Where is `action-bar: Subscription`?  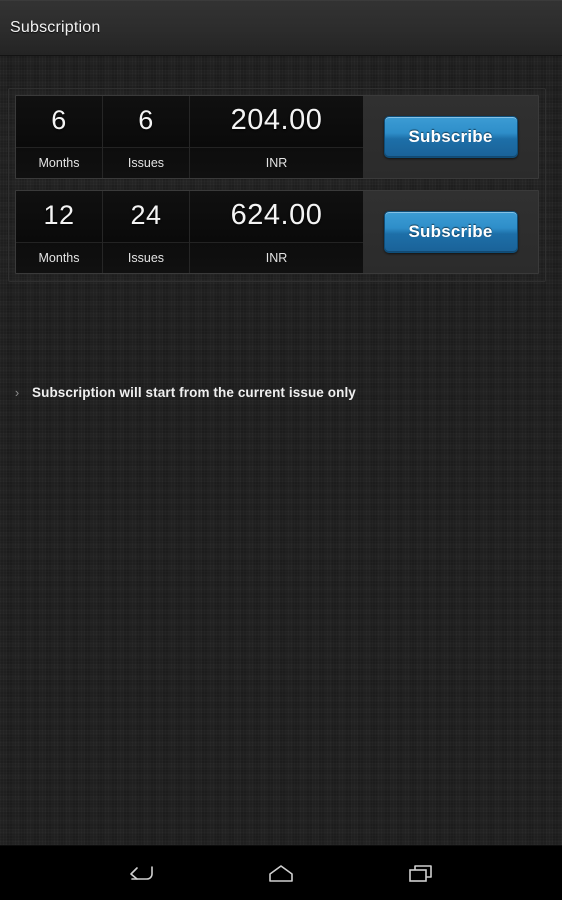 action-bar: Subscription is located at coordinates (281, 28).